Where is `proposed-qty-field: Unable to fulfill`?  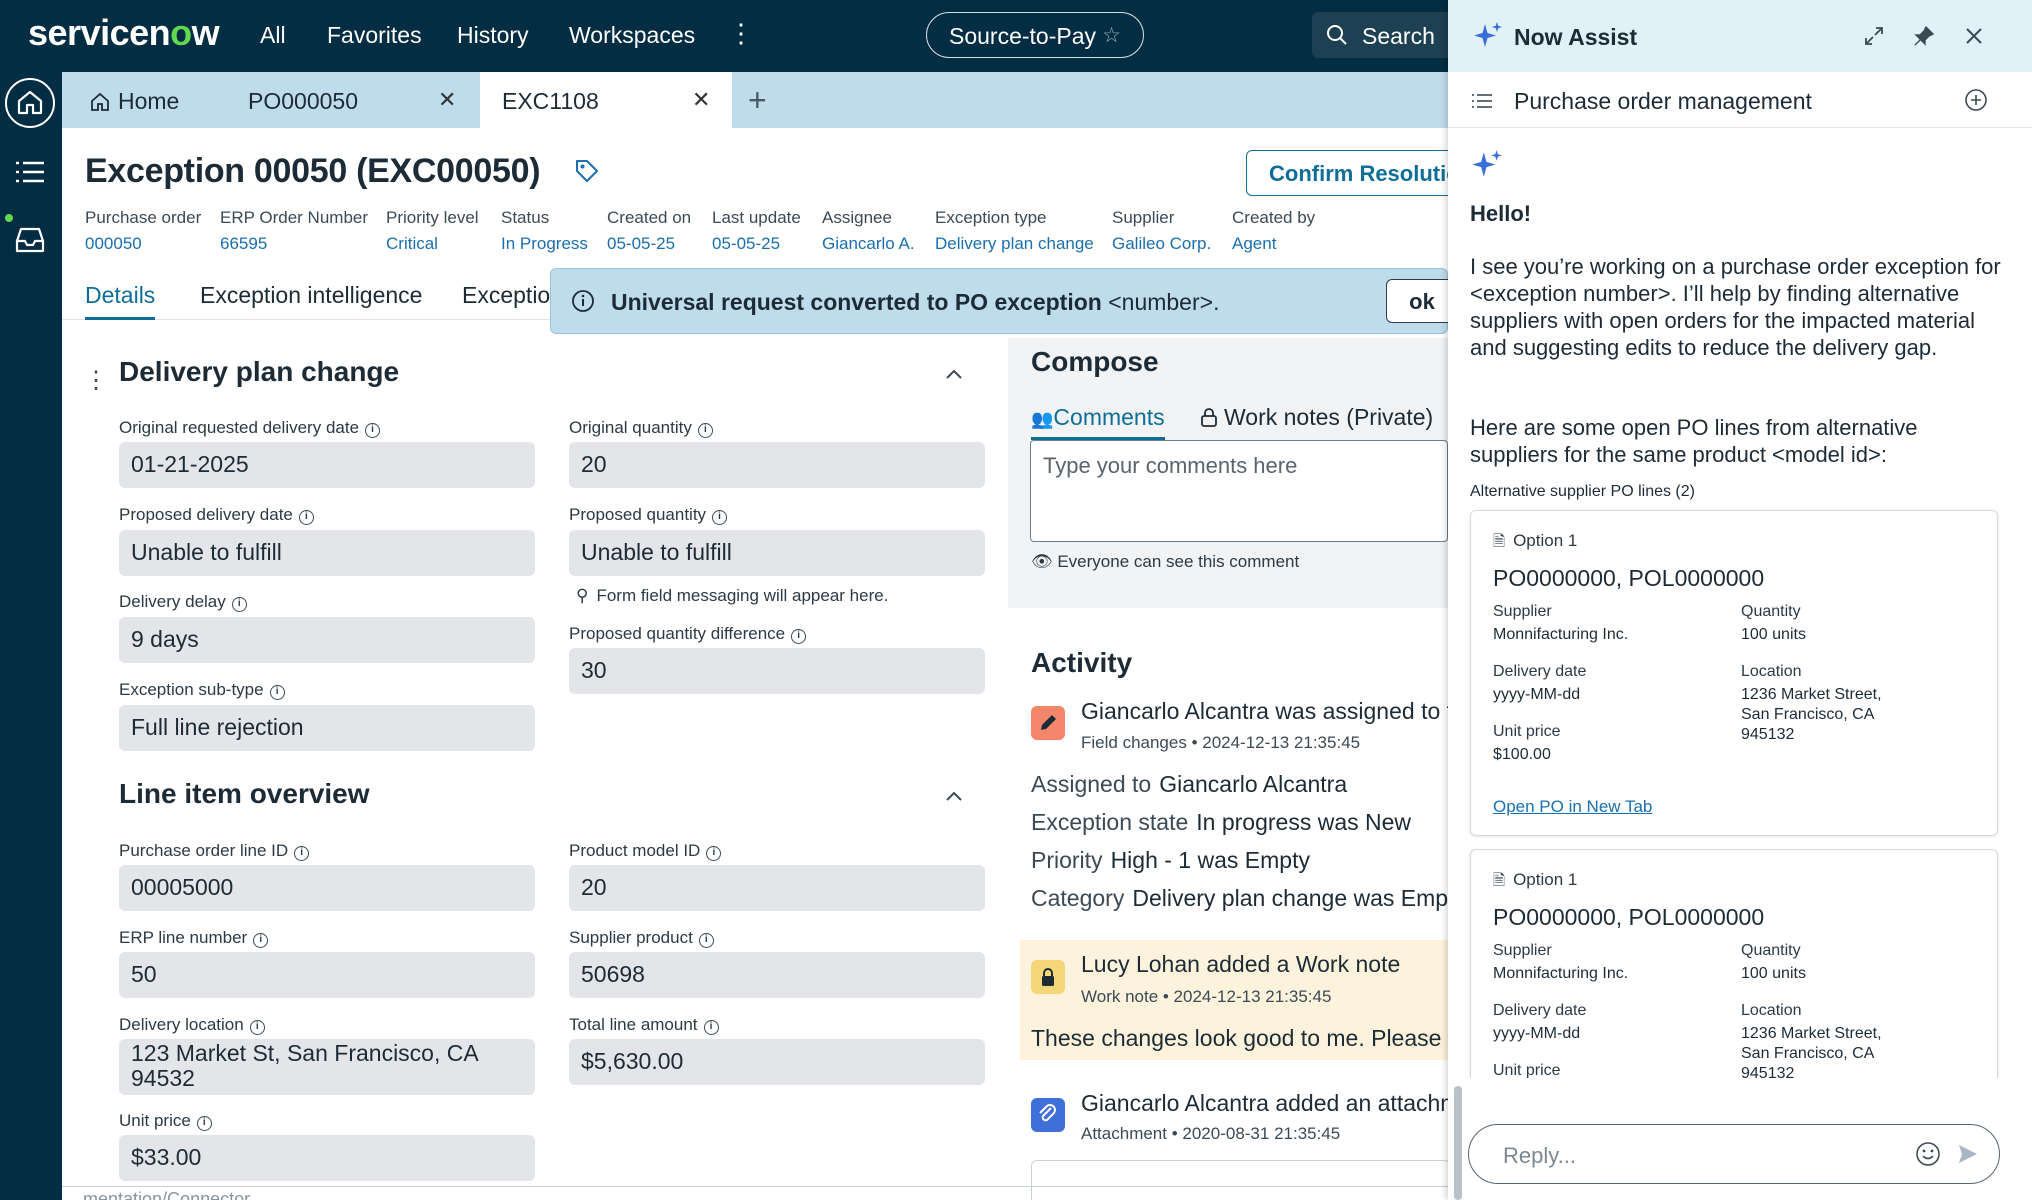 proposed-qty-field: Unable to fulfill is located at coordinates (777, 553).